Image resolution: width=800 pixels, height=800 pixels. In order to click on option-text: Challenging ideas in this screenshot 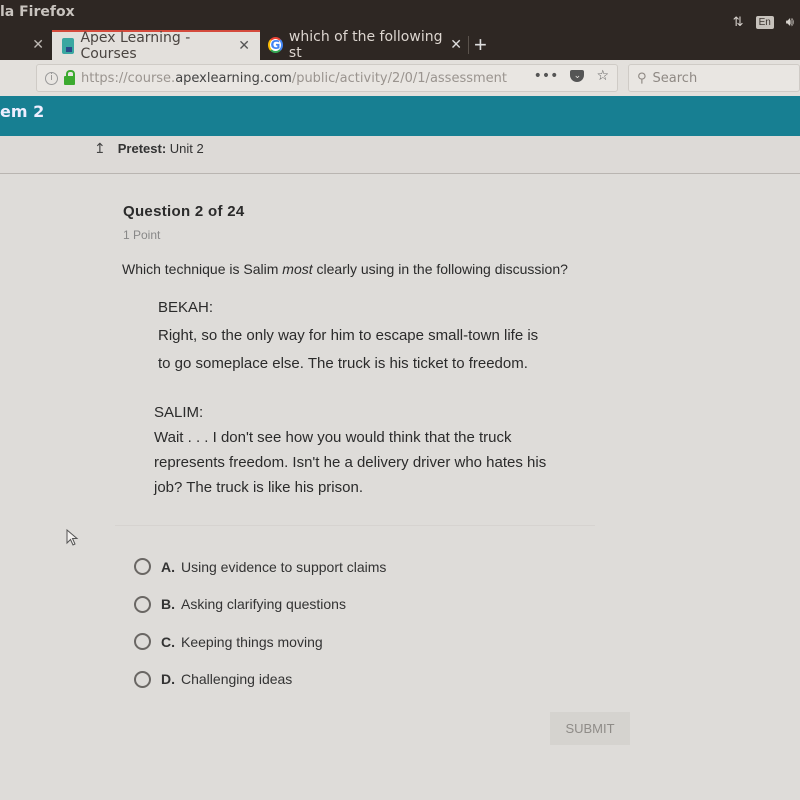, I will do `click(237, 679)`.